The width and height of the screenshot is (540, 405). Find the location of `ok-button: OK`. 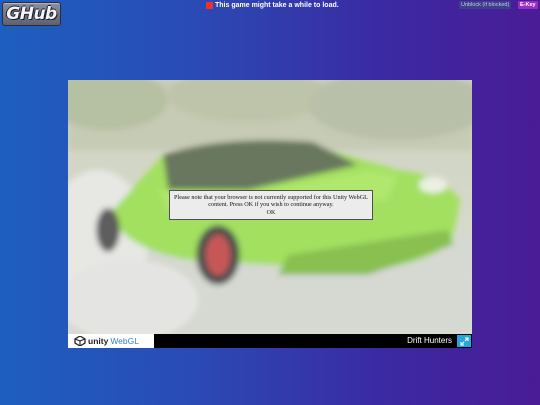

ok-button: OK is located at coordinates (271, 213).